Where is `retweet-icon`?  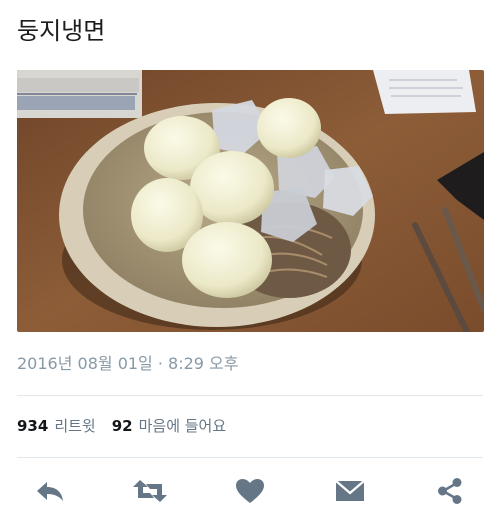
retweet-icon is located at coordinates (150, 491).